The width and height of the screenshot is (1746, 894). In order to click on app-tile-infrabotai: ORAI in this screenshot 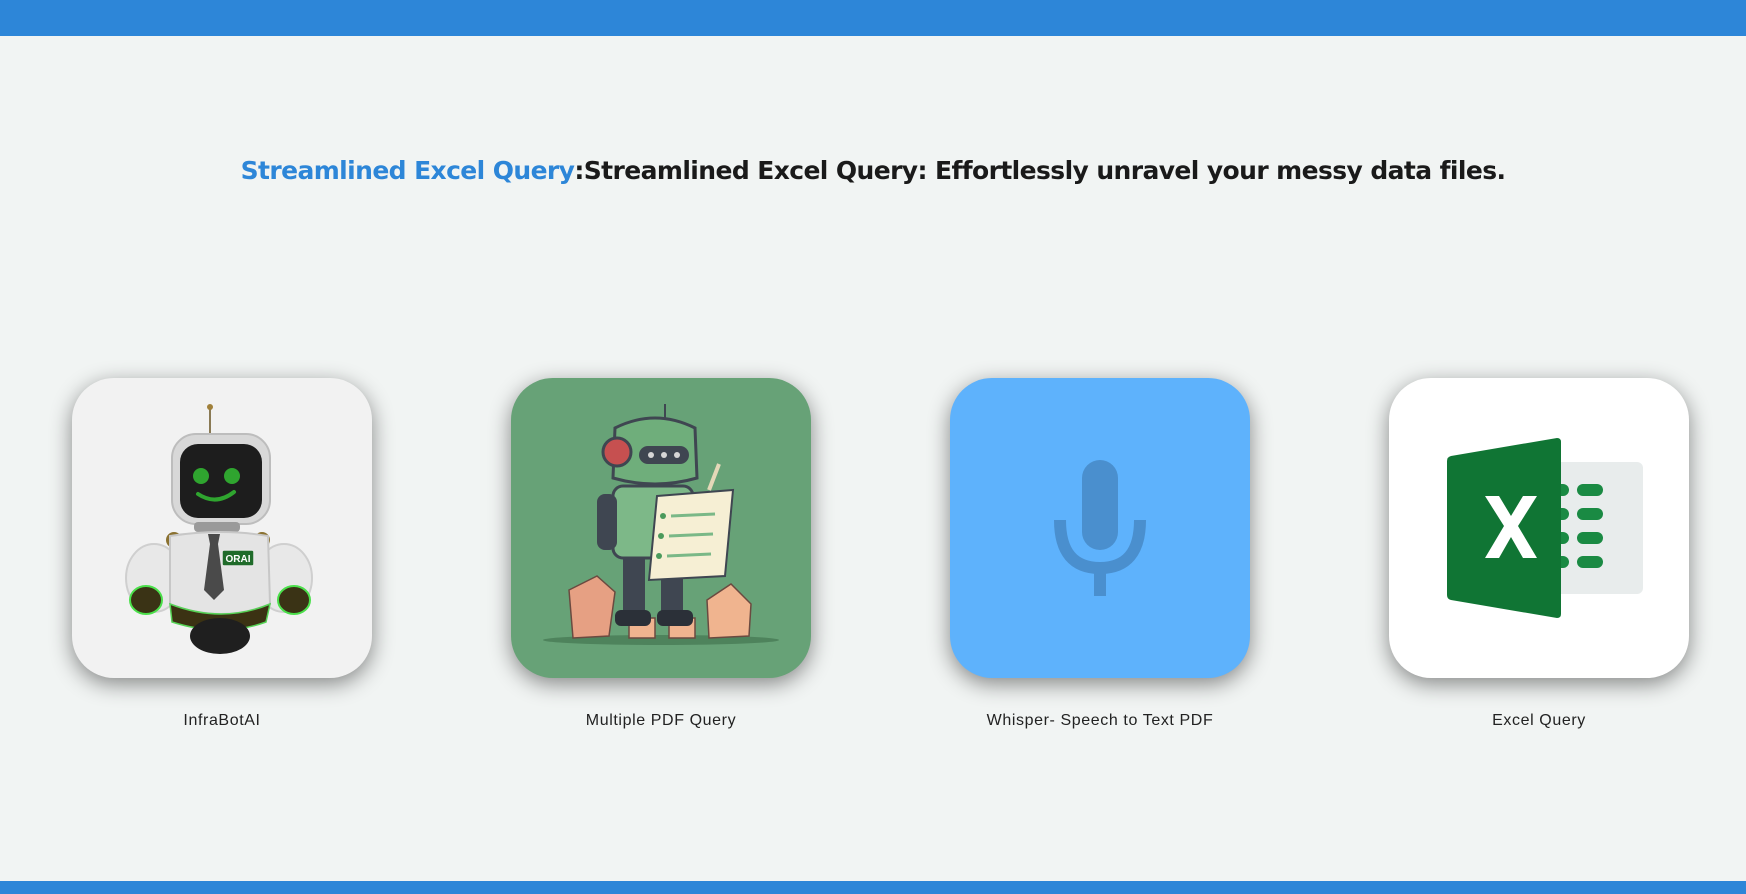, I will do `click(222, 528)`.